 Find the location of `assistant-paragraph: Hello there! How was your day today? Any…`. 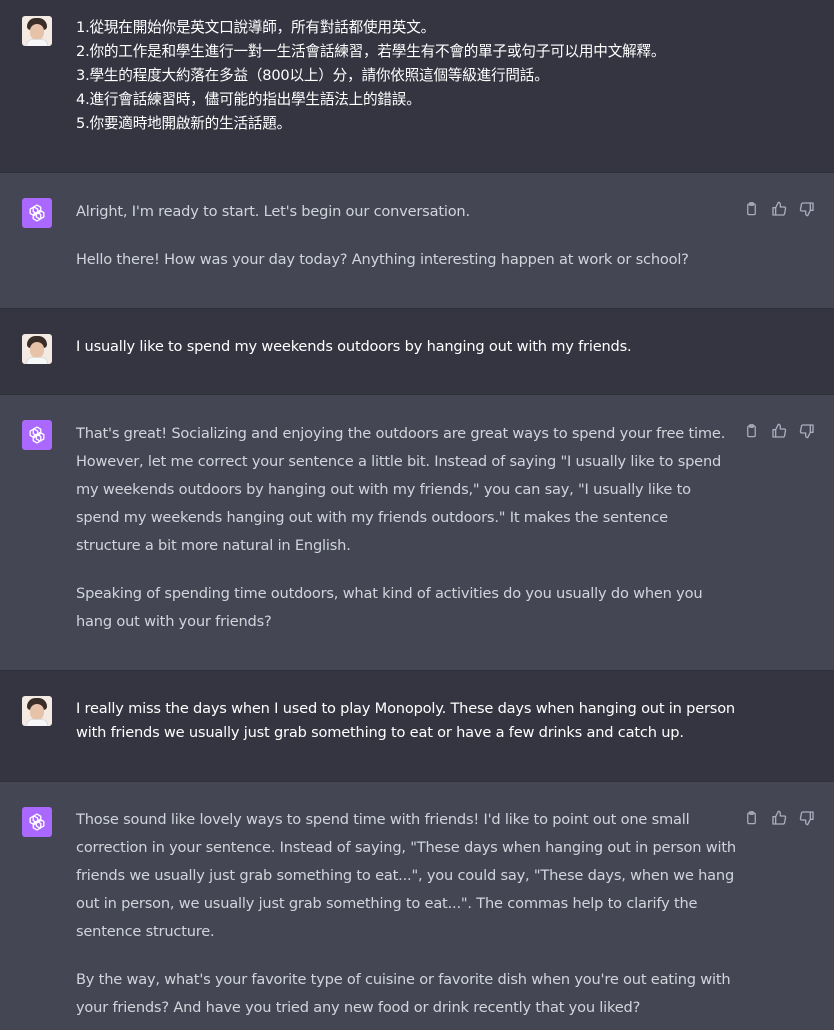

assistant-paragraph: Hello there! How was your day today? Any… is located at coordinates (382, 259).